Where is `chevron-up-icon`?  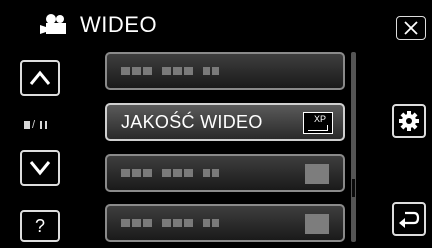 chevron-up-icon is located at coordinates (40, 77).